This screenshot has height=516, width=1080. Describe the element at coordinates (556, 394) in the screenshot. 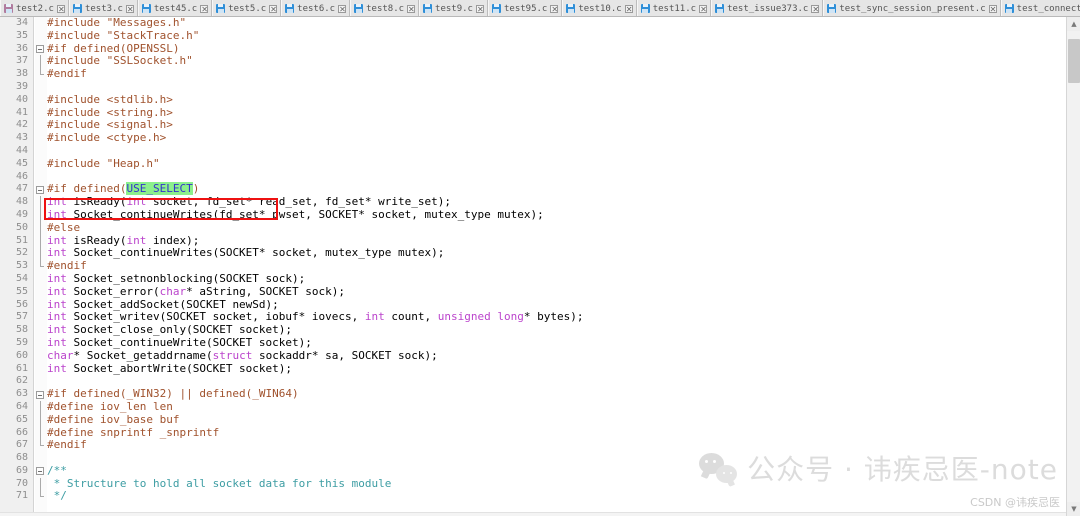

I see `code-line: #if defined(_WIN32) || defined(_WIN64)` at that location.